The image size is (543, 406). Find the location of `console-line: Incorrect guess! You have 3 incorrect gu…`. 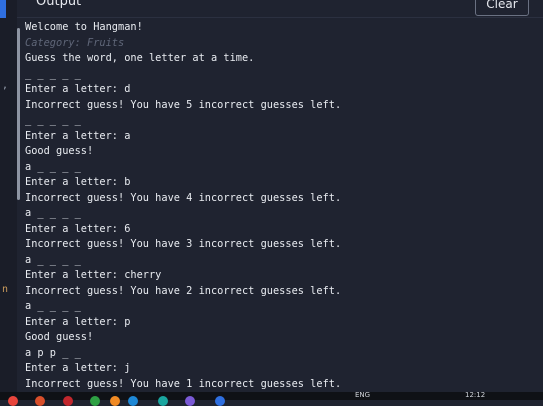

console-line: Incorrect guess! You have 3 incorrect gu… is located at coordinates (183, 244).